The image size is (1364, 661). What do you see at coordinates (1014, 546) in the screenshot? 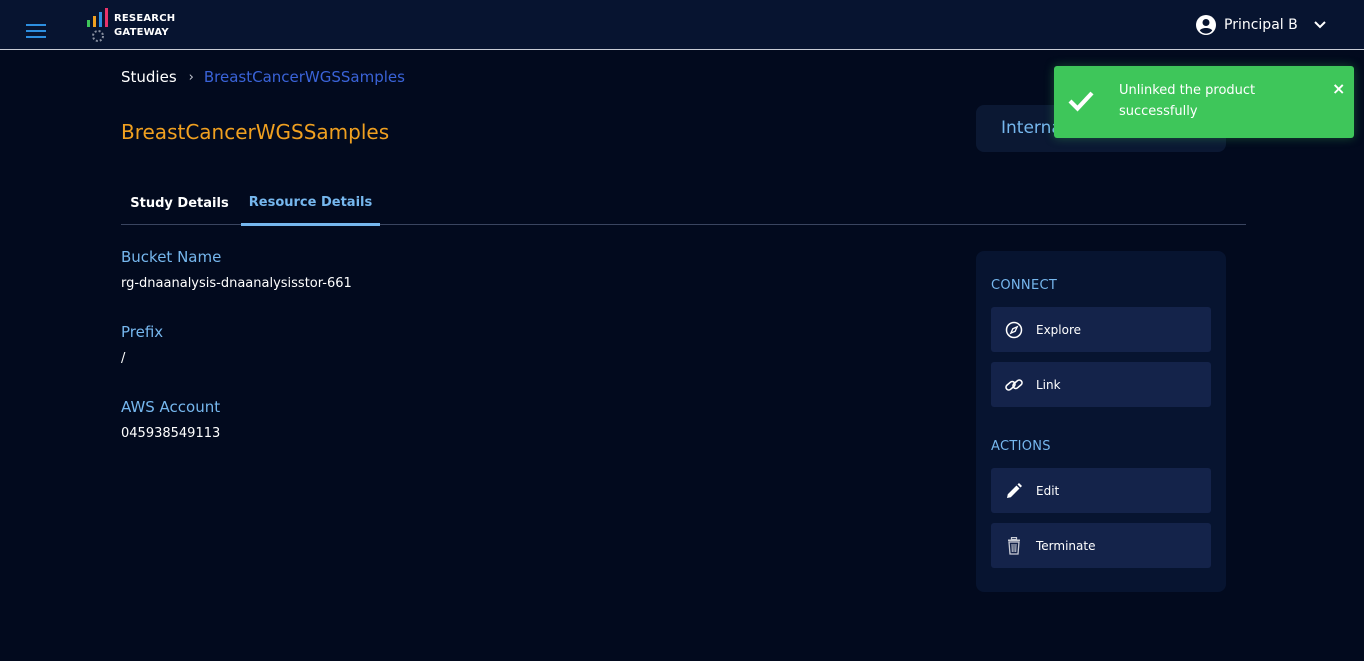
I see `trash-icon` at bounding box center [1014, 546].